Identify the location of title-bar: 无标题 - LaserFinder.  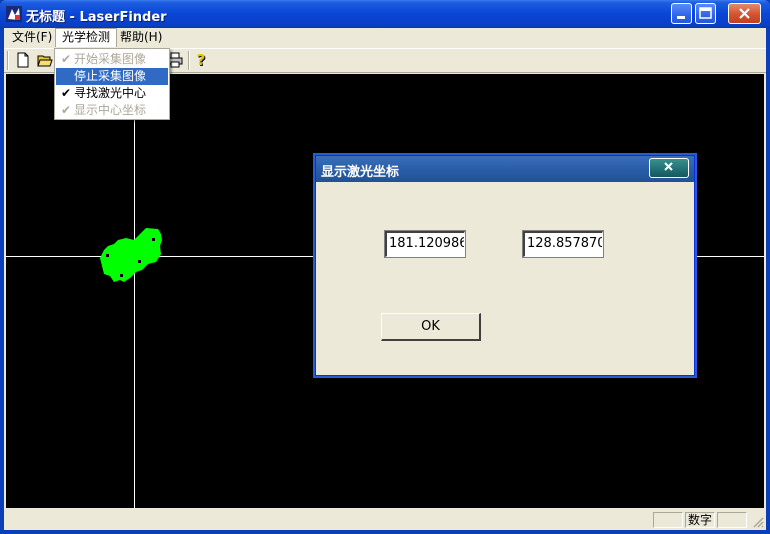
(385, 14).